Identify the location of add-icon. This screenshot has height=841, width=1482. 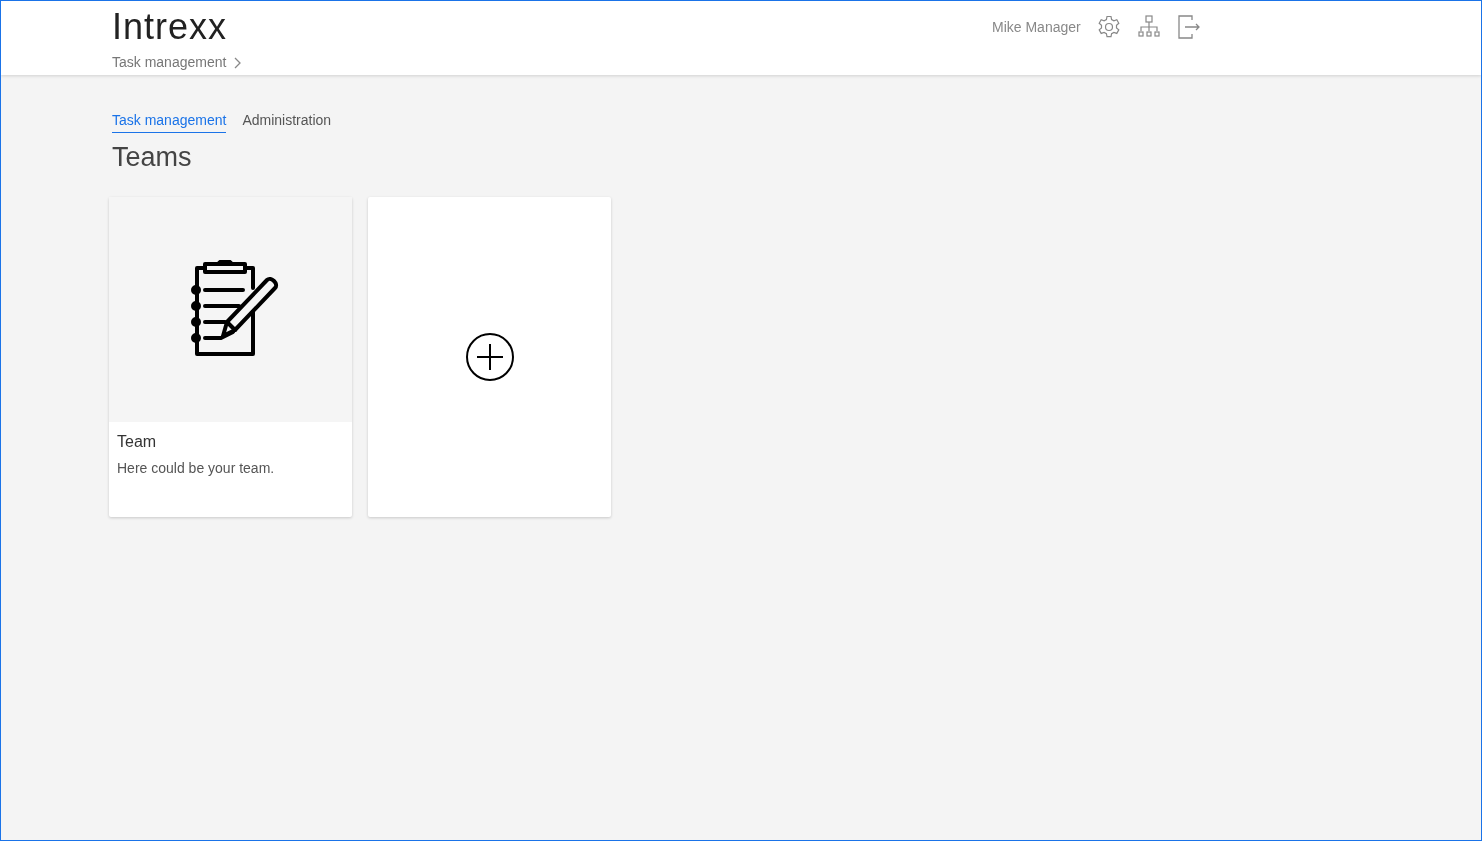
(489, 357).